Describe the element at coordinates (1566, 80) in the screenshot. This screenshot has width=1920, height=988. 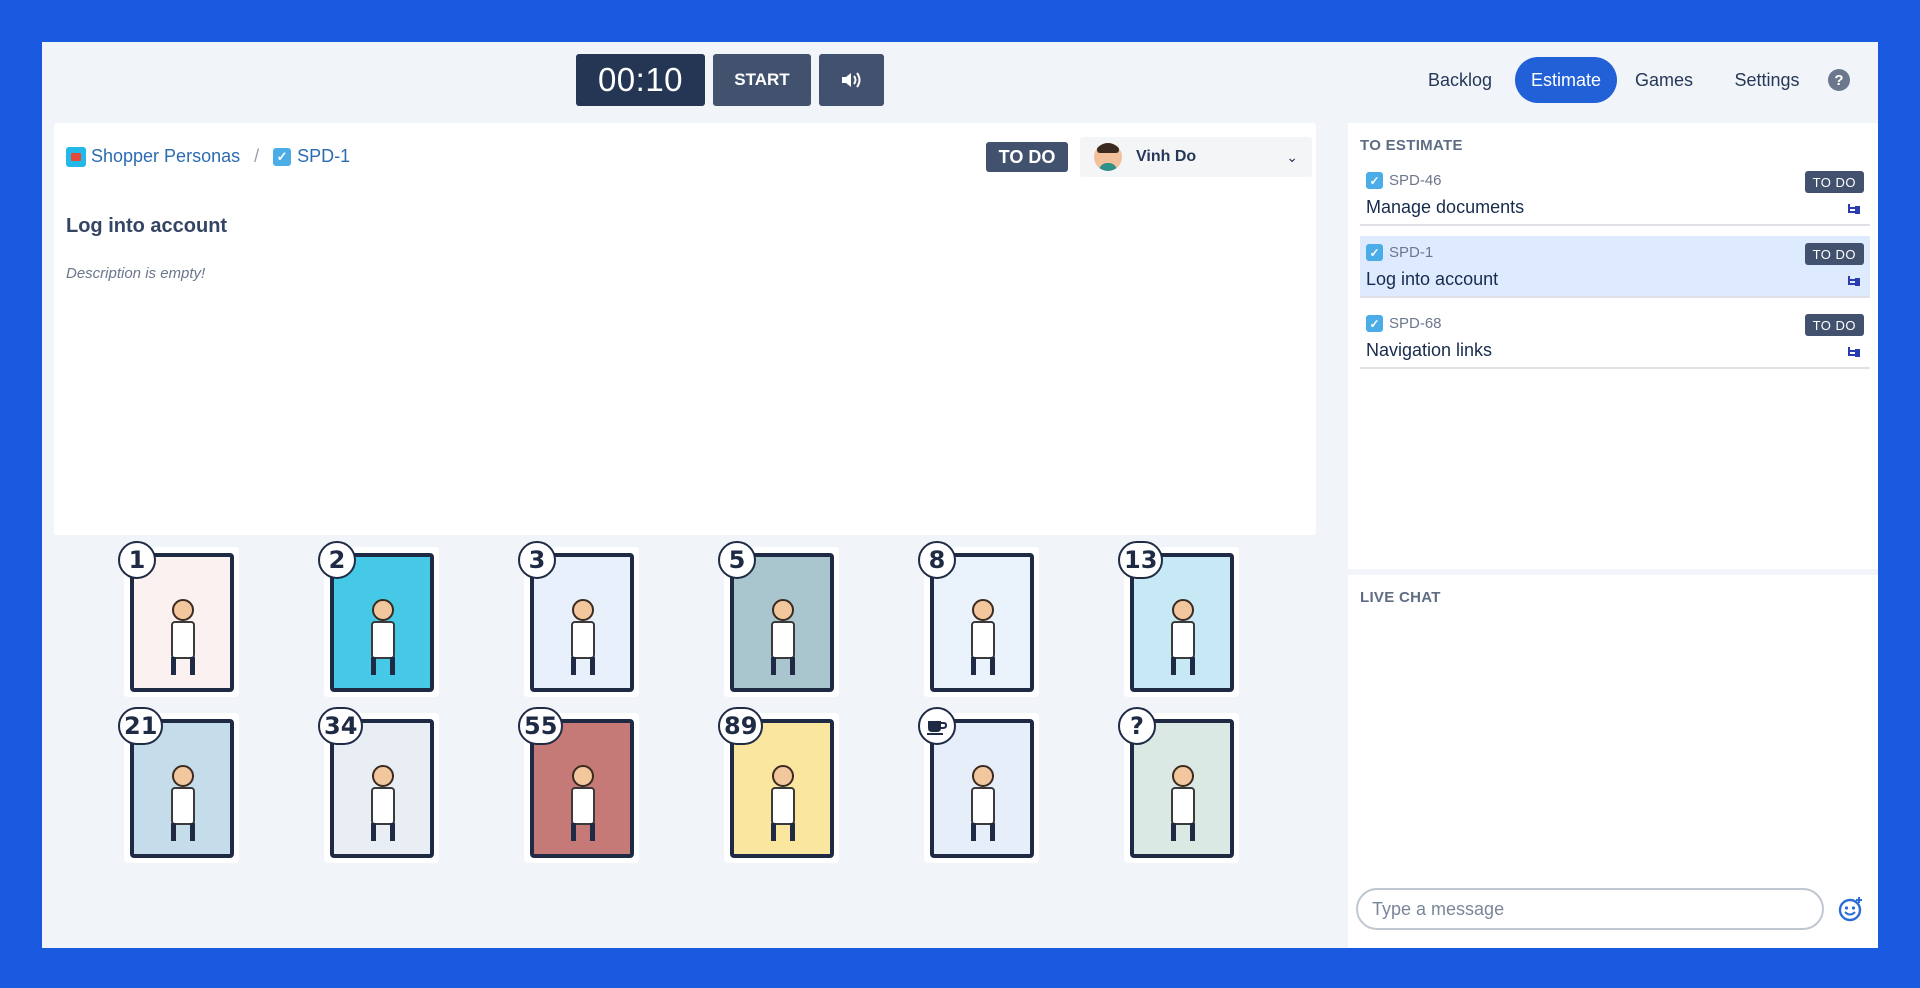
I see `nav-estimate: Estimate` at that location.